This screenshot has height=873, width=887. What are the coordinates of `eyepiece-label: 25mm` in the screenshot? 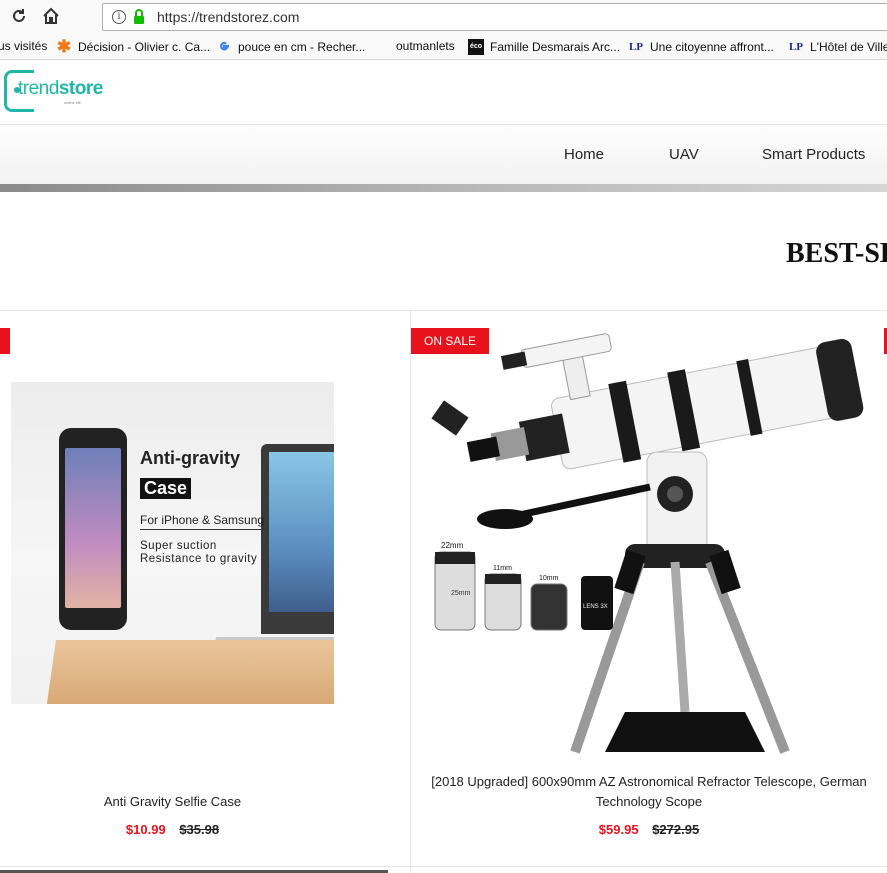 It's located at (461, 593).